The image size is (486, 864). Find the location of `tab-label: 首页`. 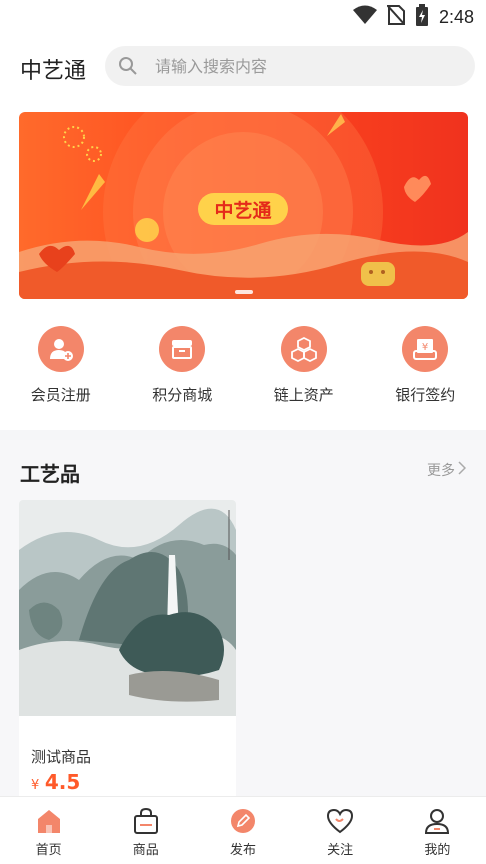

tab-label: 首页 is located at coordinates (48, 850).